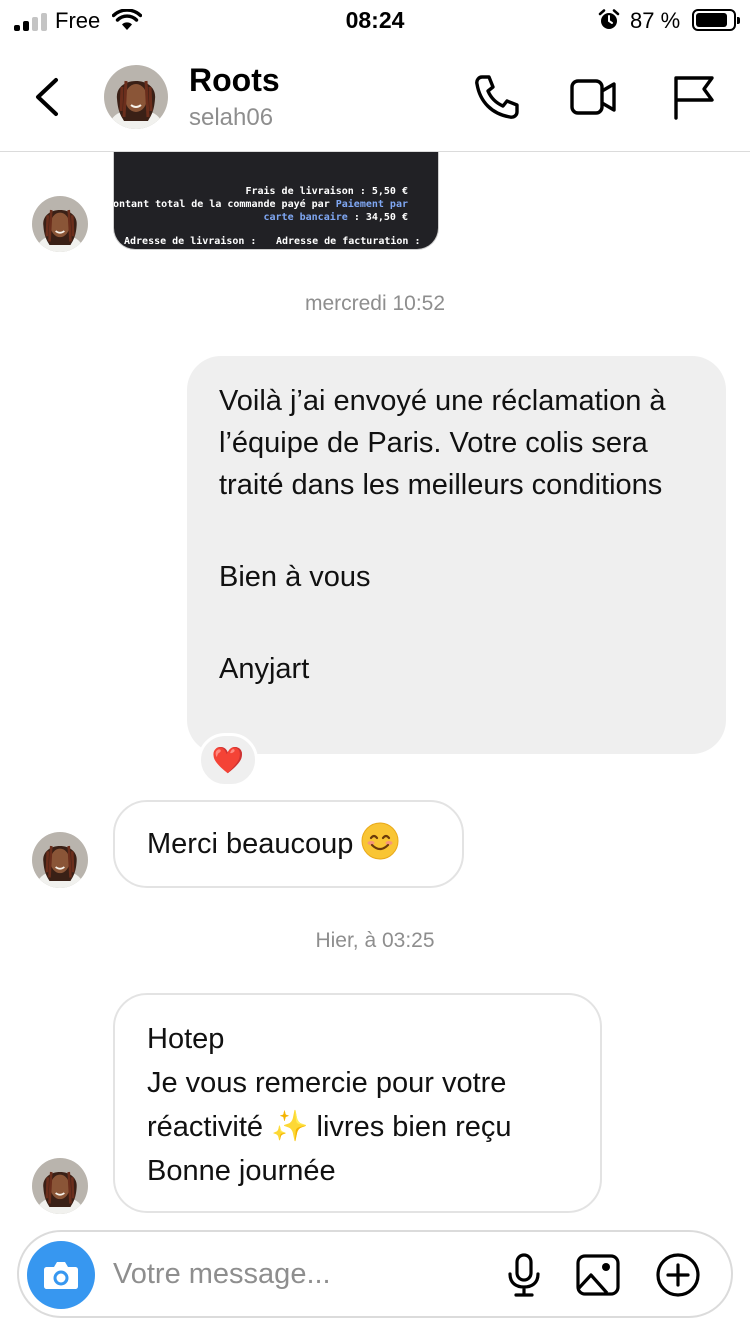 The width and height of the screenshot is (750, 1334). Describe the element at coordinates (593, 97) in the screenshot. I see `video-icon` at that location.